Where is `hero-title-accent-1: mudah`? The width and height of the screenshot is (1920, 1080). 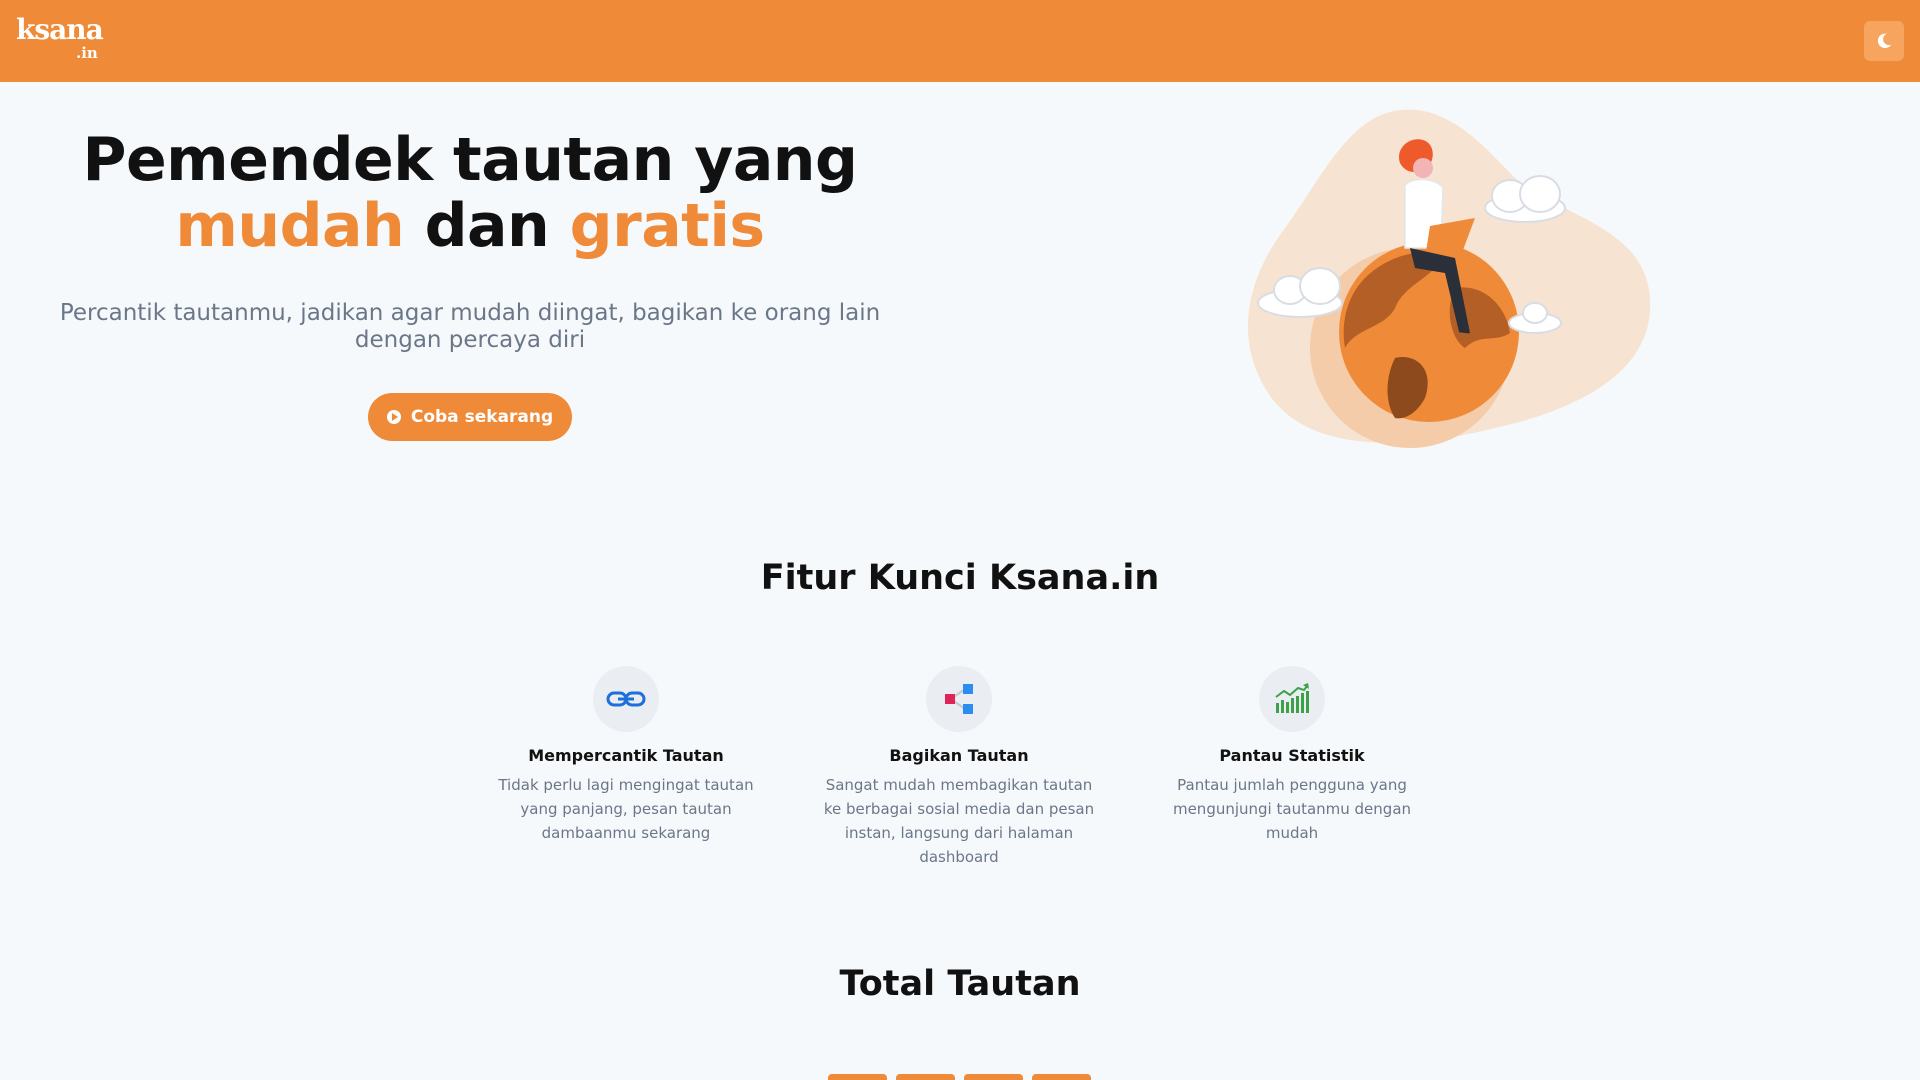
hero-title-accent-1: mudah is located at coordinates (290, 226).